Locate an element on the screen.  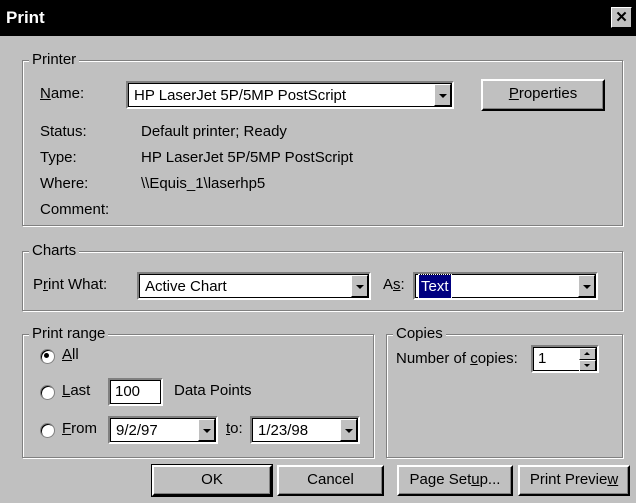
radio-all is located at coordinates (47, 356).